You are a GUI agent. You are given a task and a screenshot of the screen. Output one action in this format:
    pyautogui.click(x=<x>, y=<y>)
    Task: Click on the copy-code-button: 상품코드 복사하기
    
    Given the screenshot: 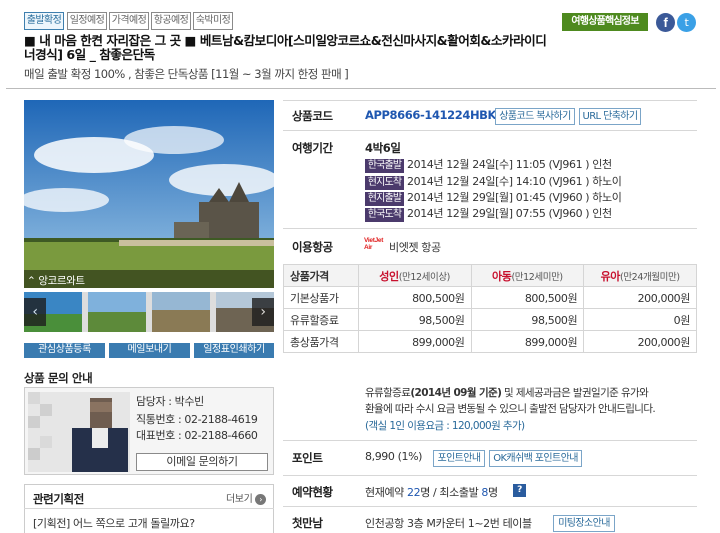 What is the action you would take?
    pyautogui.click(x=535, y=116)
    